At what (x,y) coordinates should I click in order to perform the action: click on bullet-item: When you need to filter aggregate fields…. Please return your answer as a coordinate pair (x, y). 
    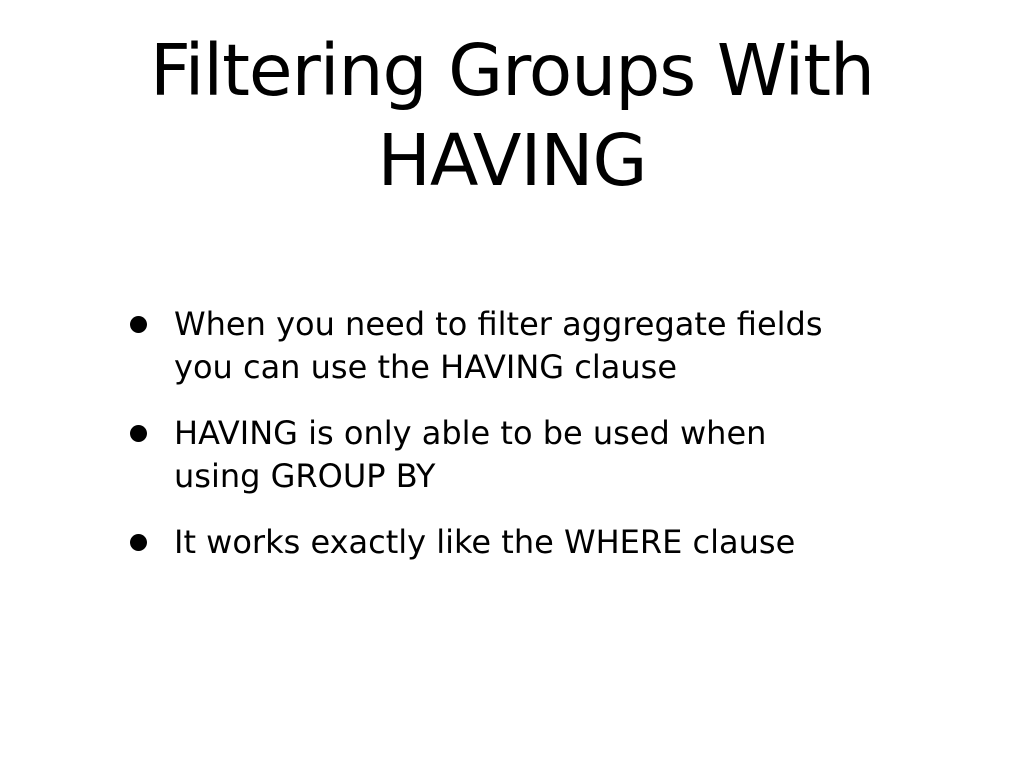
    Looking at the image, I should click on (525, 346).